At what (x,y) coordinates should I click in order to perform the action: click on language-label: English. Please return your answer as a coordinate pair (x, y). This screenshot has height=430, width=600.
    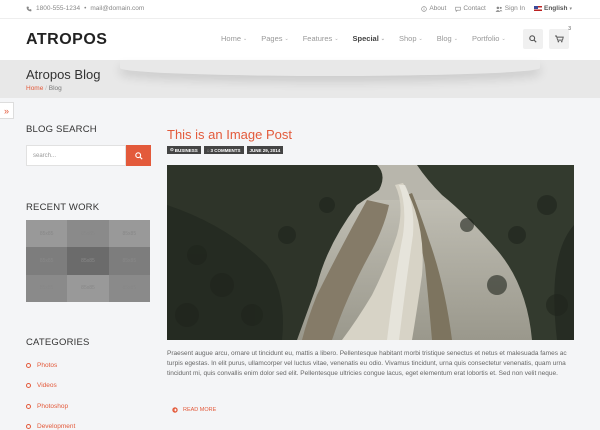
    Looking at the image, I should click on (556, 8).